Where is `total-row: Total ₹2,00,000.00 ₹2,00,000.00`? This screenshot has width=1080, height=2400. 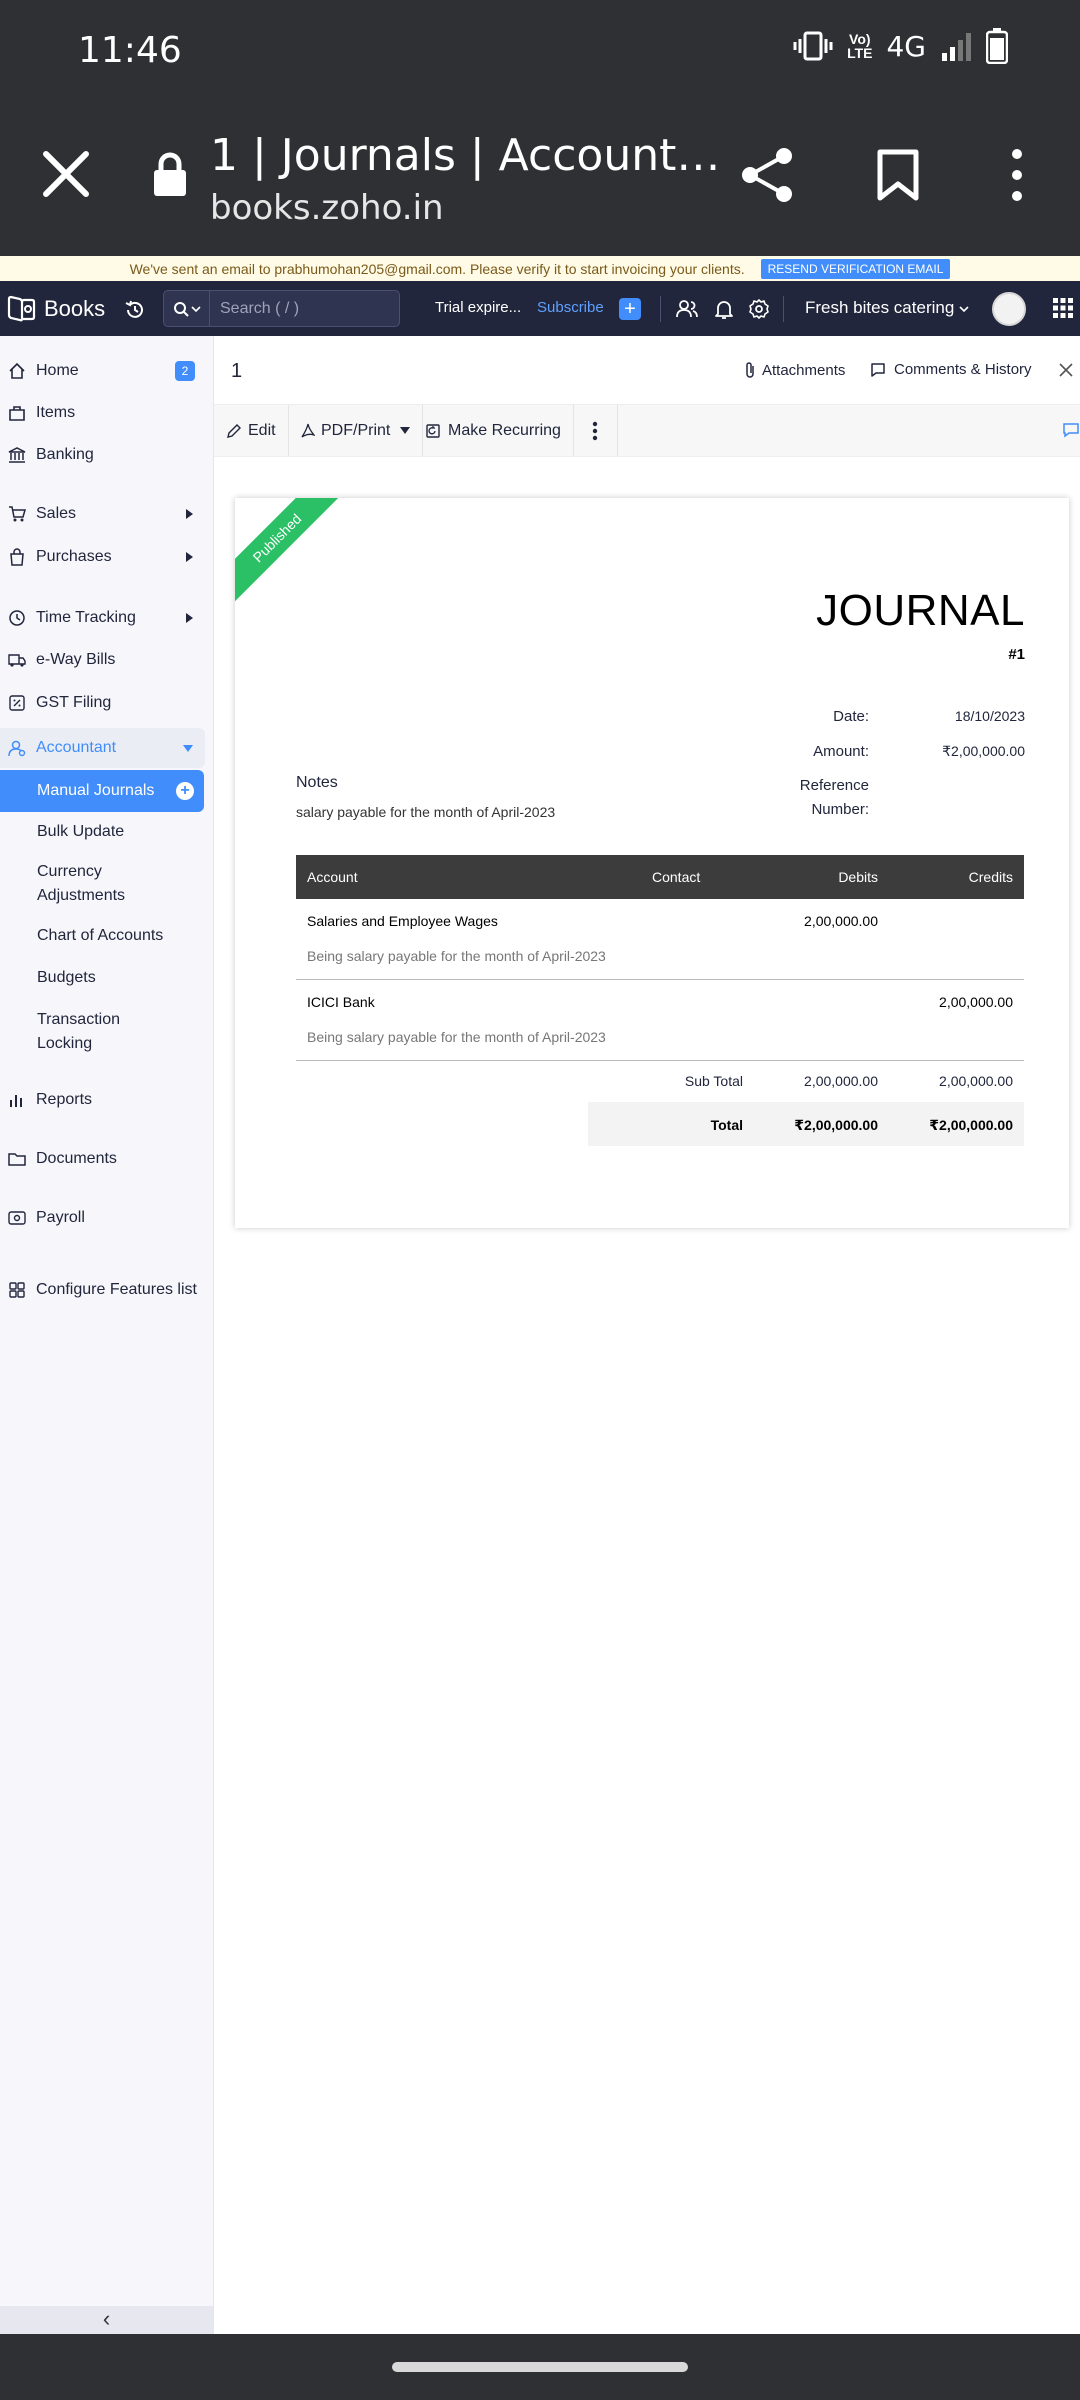 total-row: Total ₹2,00,000.00 ₹2,00,000.00 is located at coordinates (806, 1124).